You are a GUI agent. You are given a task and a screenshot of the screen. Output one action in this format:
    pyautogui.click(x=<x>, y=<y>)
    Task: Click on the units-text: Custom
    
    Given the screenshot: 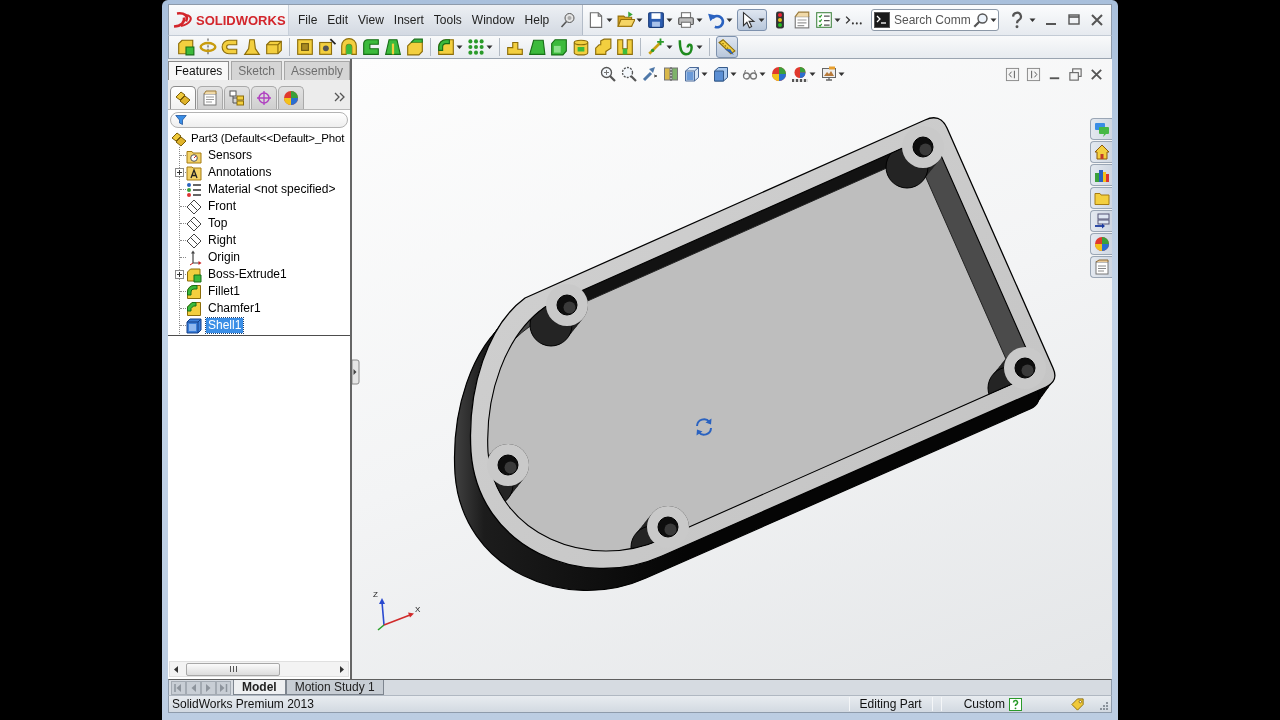 What is the action you would take?
    pyautogui.click(x=984, y=704)
    